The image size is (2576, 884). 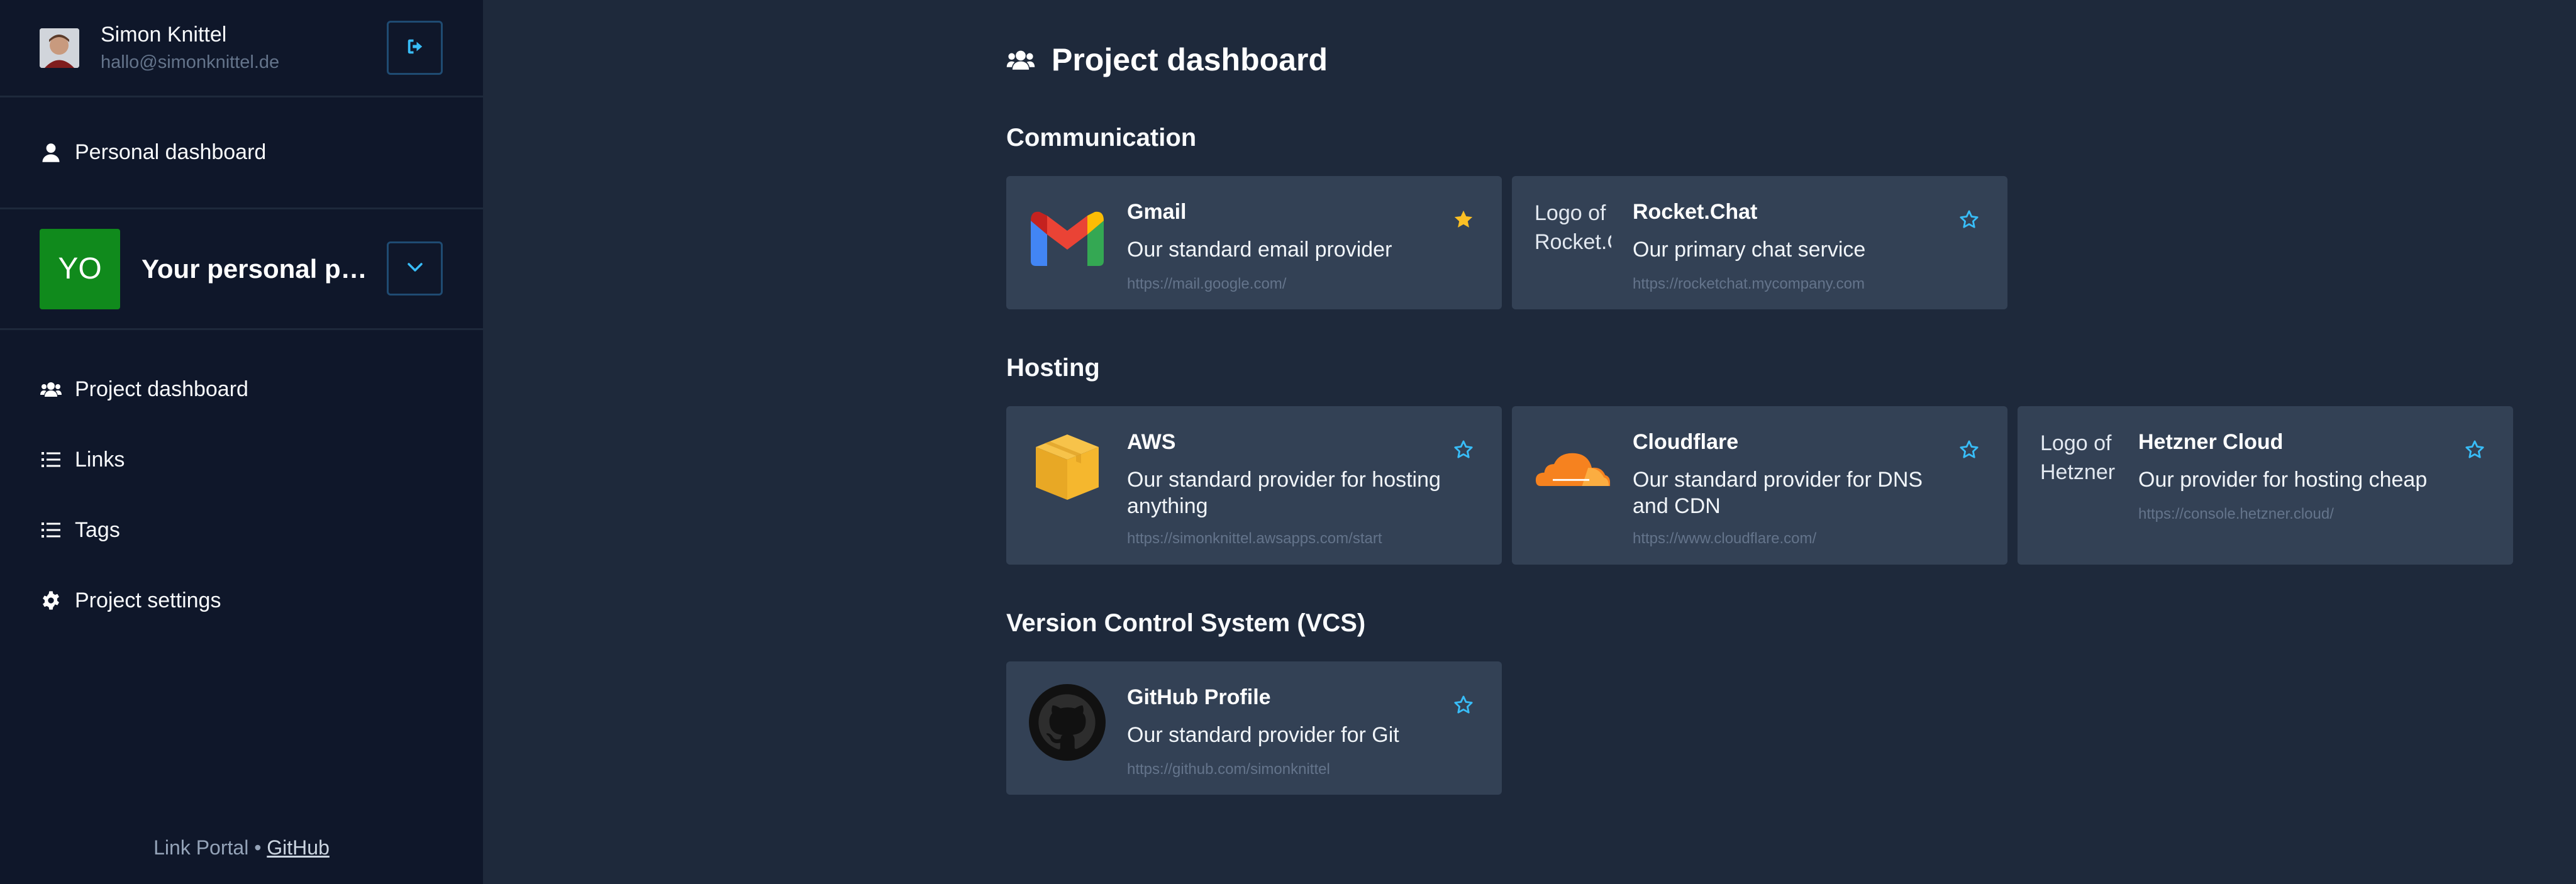 I want to click on card-url: https://simonknittel.awsapps.com/start, so click(x=1254, y=538).